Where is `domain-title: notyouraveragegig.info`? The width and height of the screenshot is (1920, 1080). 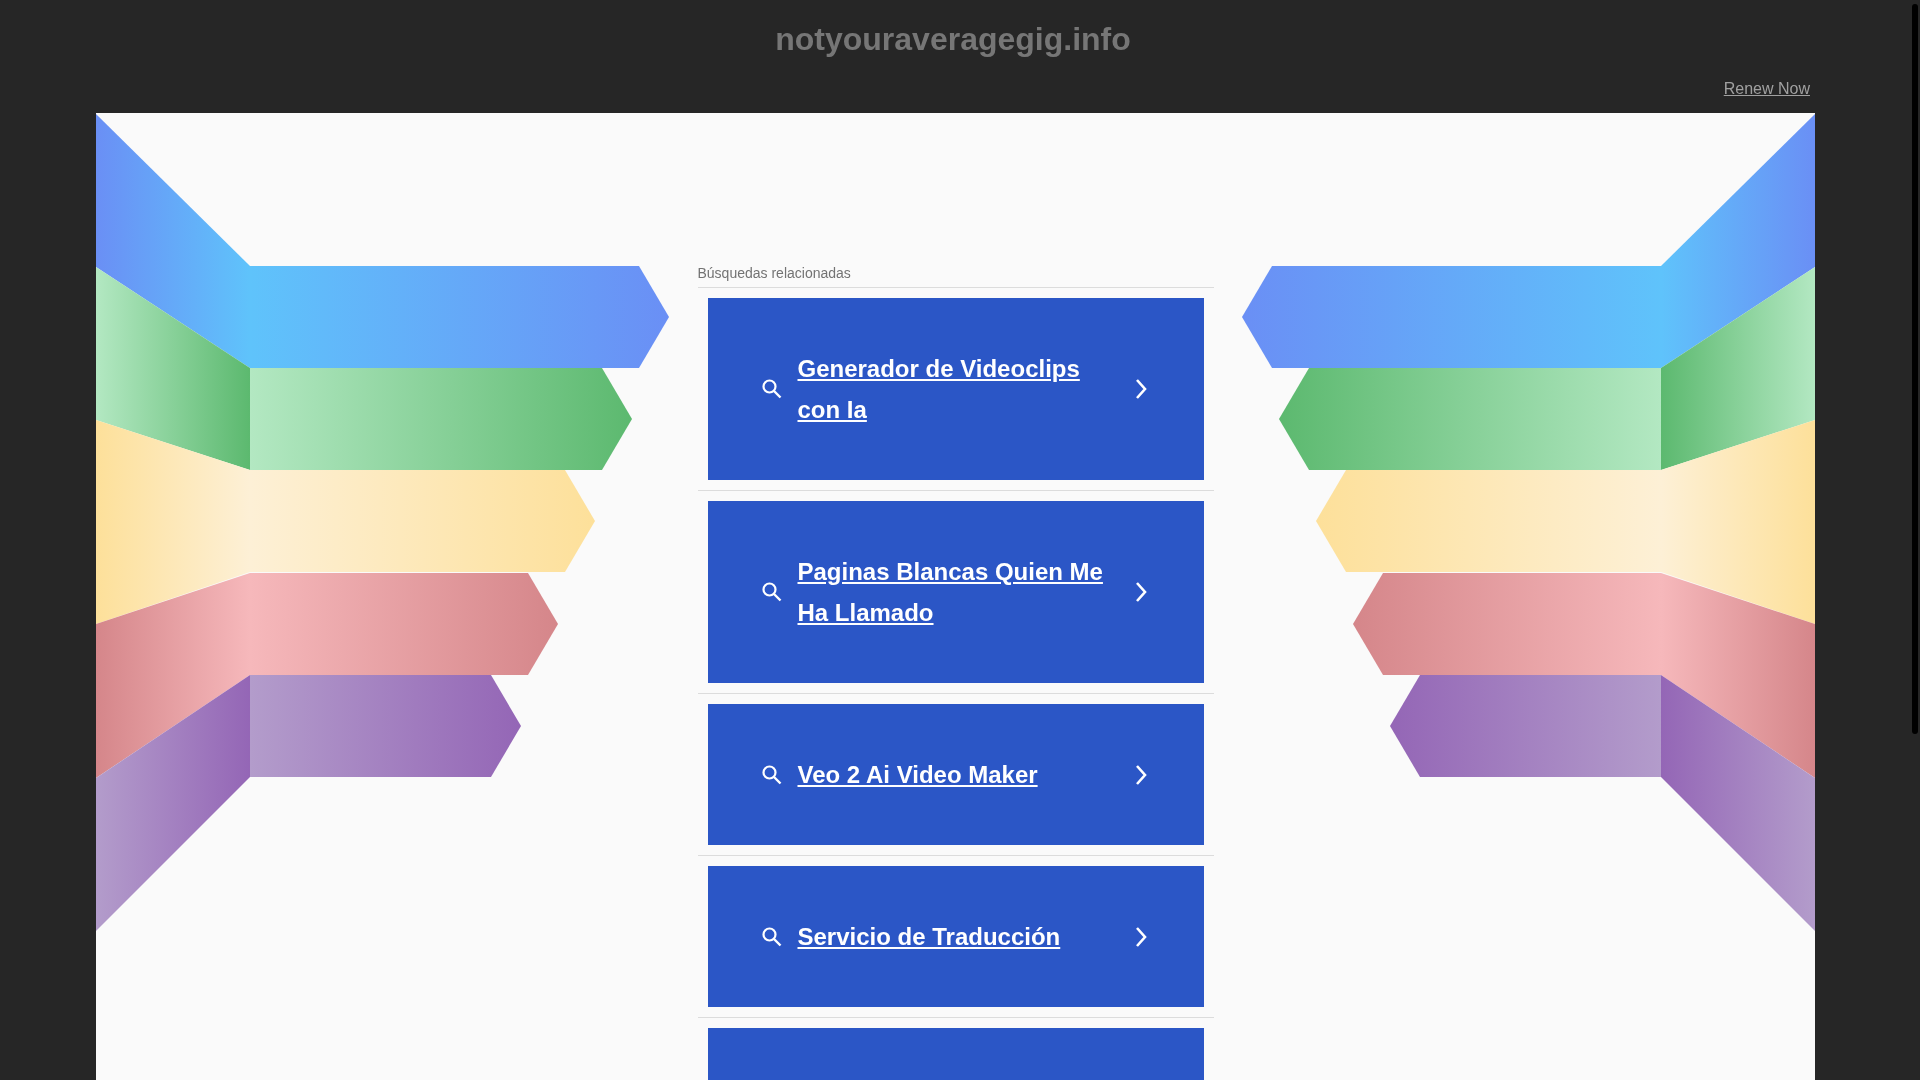
domain-title: notyouraveragegig.info is located at coordinates (953, 39).